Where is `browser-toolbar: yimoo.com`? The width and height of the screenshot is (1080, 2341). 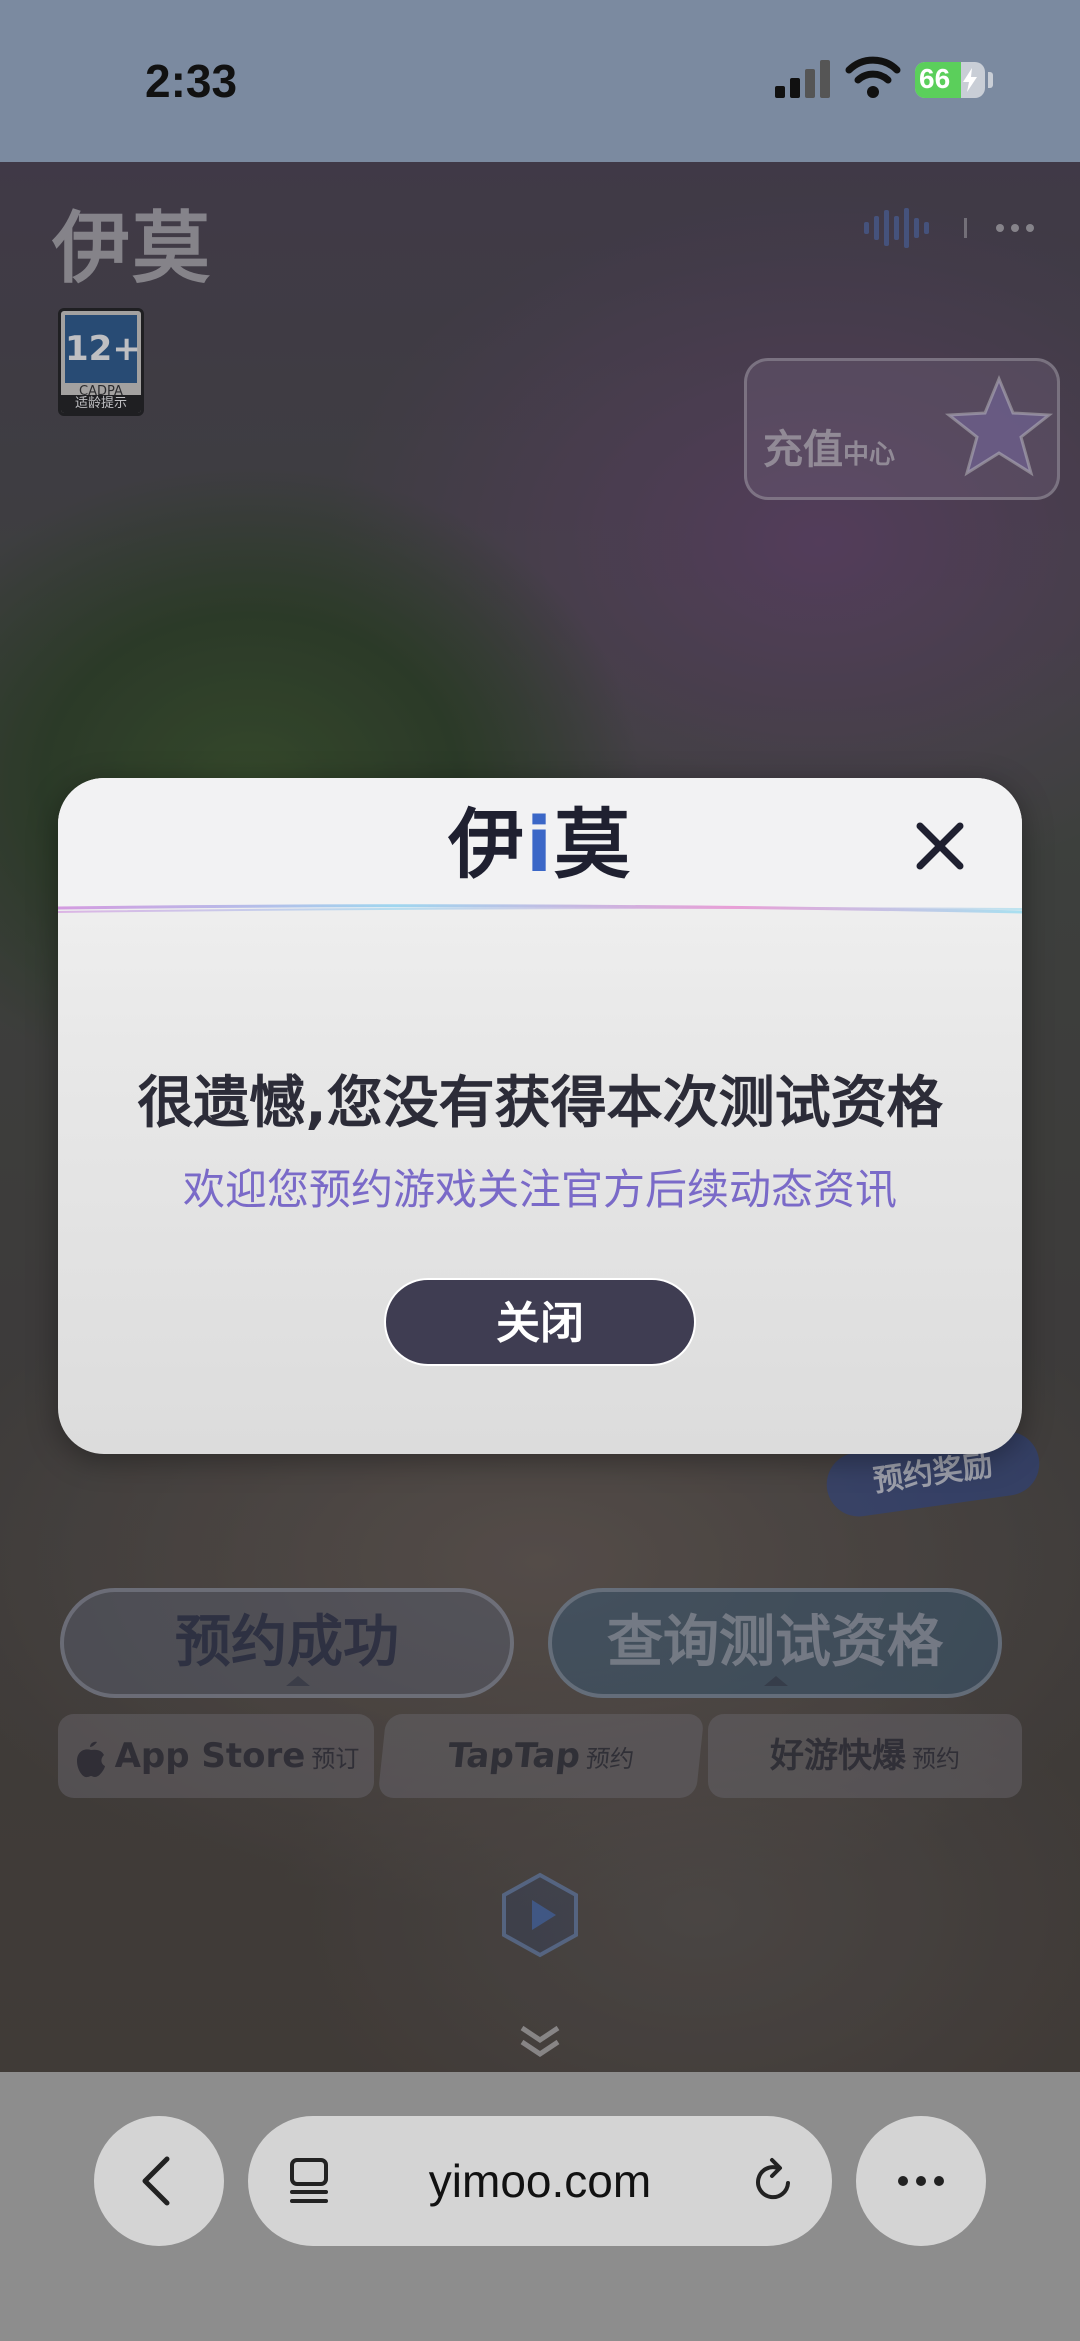 browser-toolbar: yimoo.com is located at coordinates (540, 2206).